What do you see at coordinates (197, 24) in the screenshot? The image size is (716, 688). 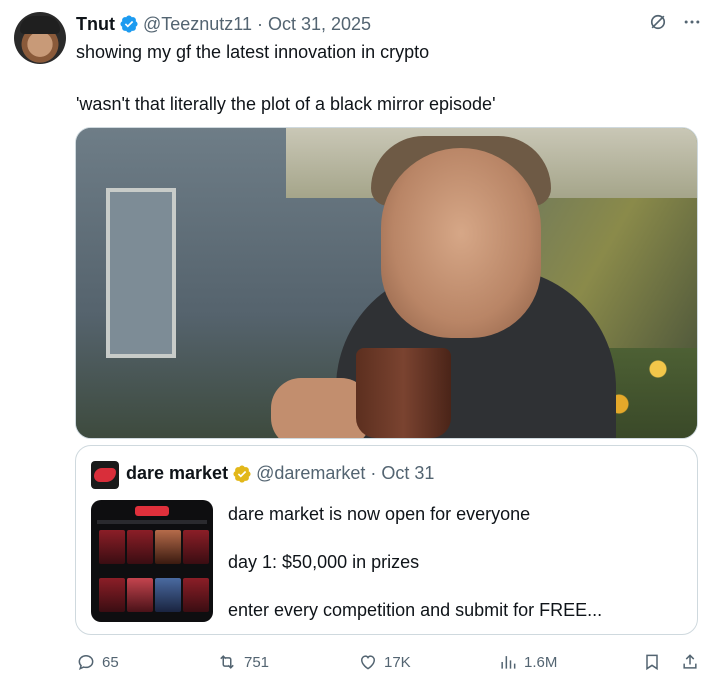 I see `author-handle: @Teeznutz11` at bounding box center [197, 24].